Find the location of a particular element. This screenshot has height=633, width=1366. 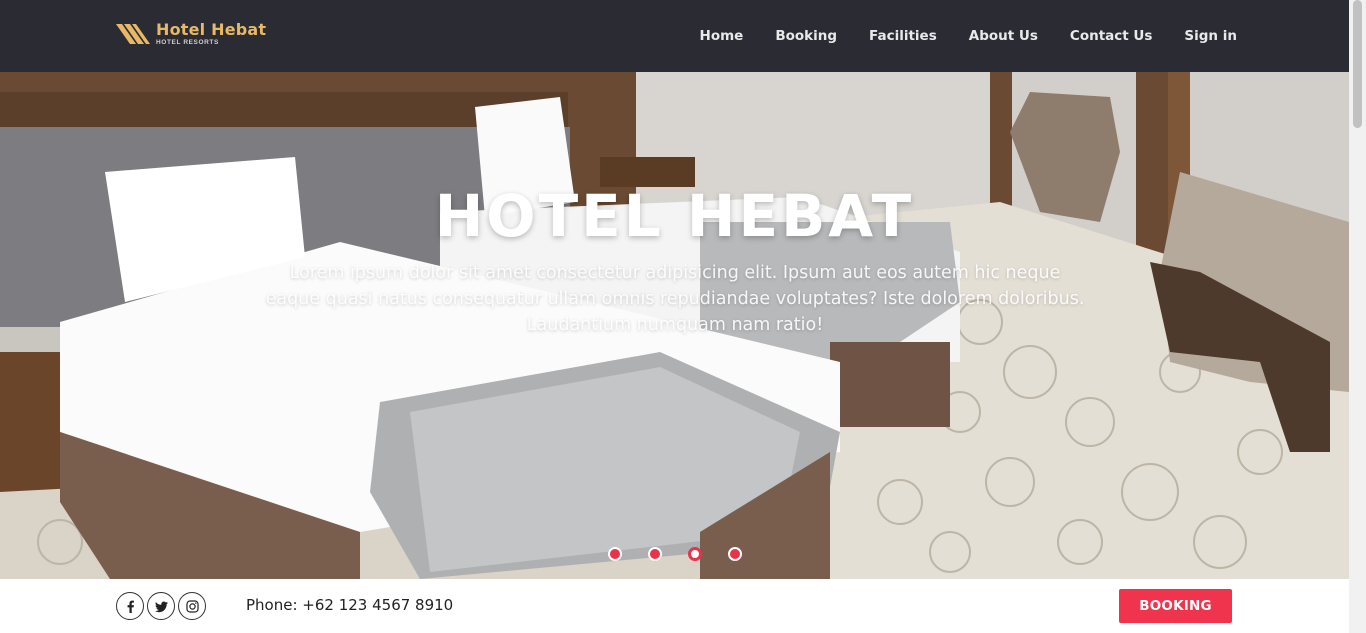

nav-about-us: About Us is located at coordinates (1003, 36).